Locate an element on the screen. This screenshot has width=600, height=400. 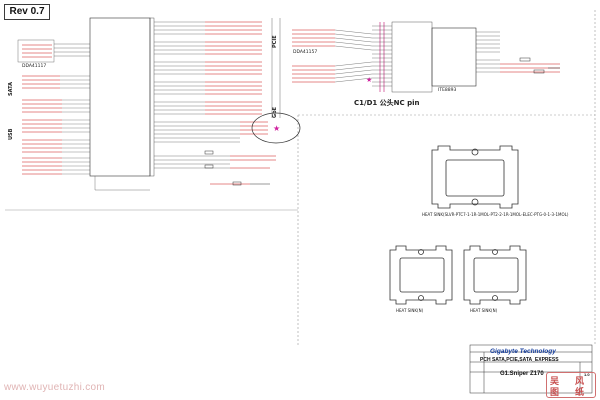
board-model: G1.Sniper Z170 is located at coordinates (522, 374).